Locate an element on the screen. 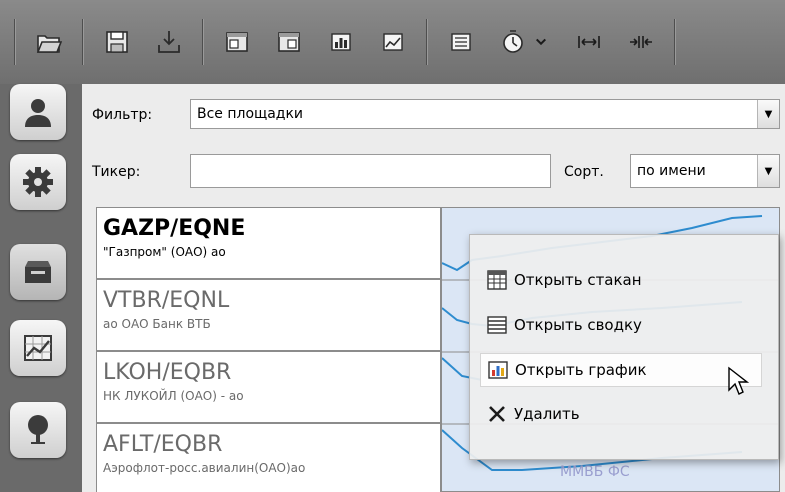 This screenshot has width=785, height=492. ticker-code: LKOH/EQBR is located at coordinates (167, 372).